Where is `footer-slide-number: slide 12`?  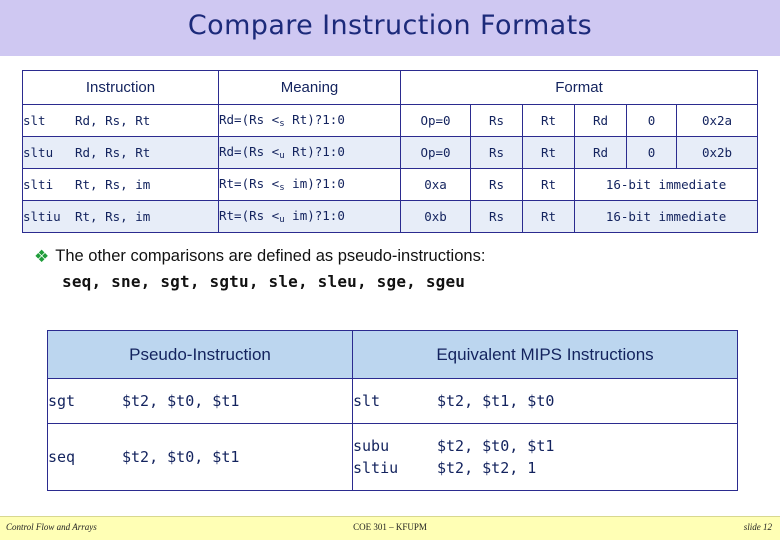 footer-slide-number: slide 12 is located at coordinates (757, 527).